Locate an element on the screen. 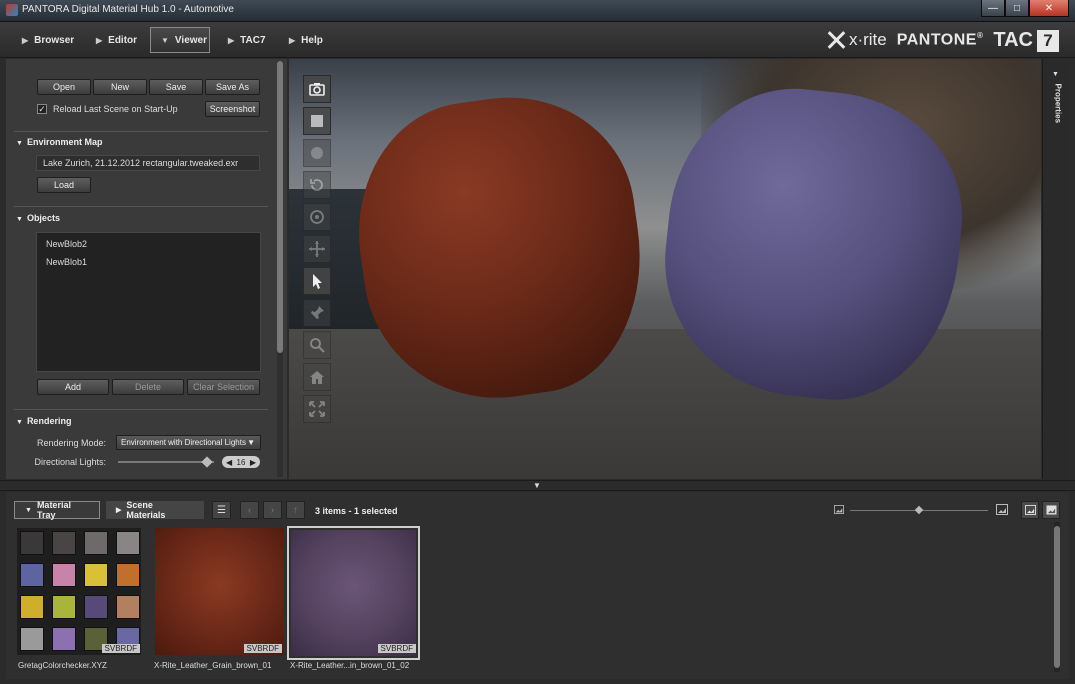 The width and height of the screenshot is (1075, 684). tray-splitter: ▼ is located at coordinates (537, 485).